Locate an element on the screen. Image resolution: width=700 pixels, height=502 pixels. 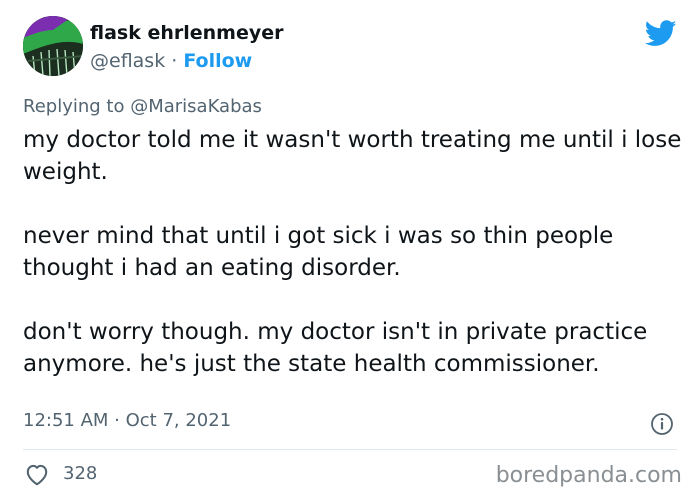
watermark: boredpanda.com is located at coordinates (588, 475).